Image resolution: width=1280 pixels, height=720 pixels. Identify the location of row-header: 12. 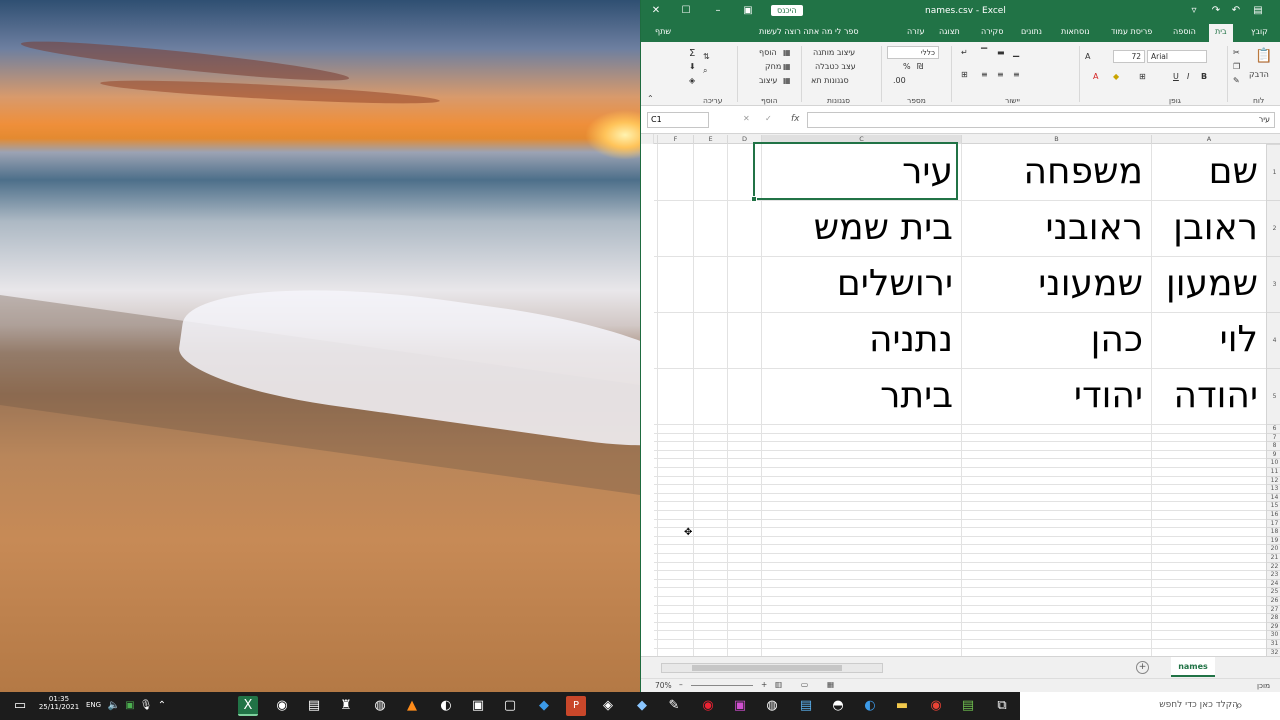
(1273, 480).